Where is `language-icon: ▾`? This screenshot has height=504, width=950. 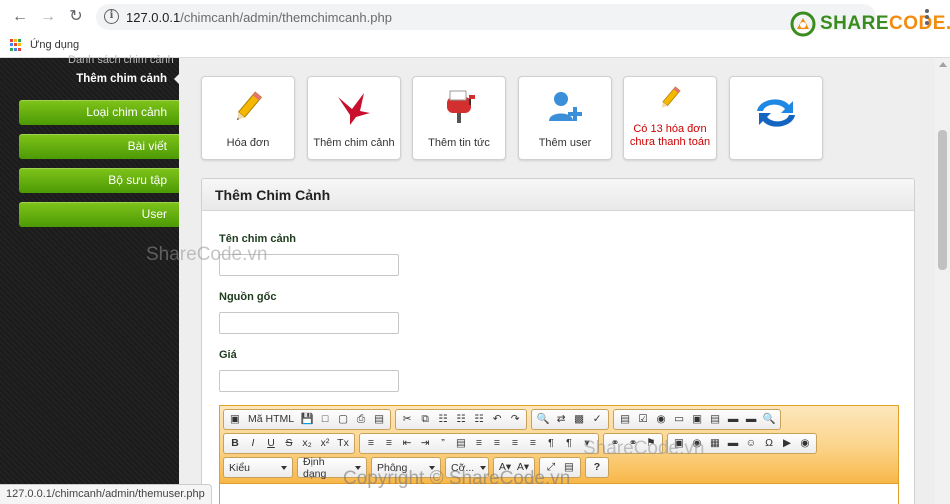
language-icon: ▾ is located at coordinates (587, 443).